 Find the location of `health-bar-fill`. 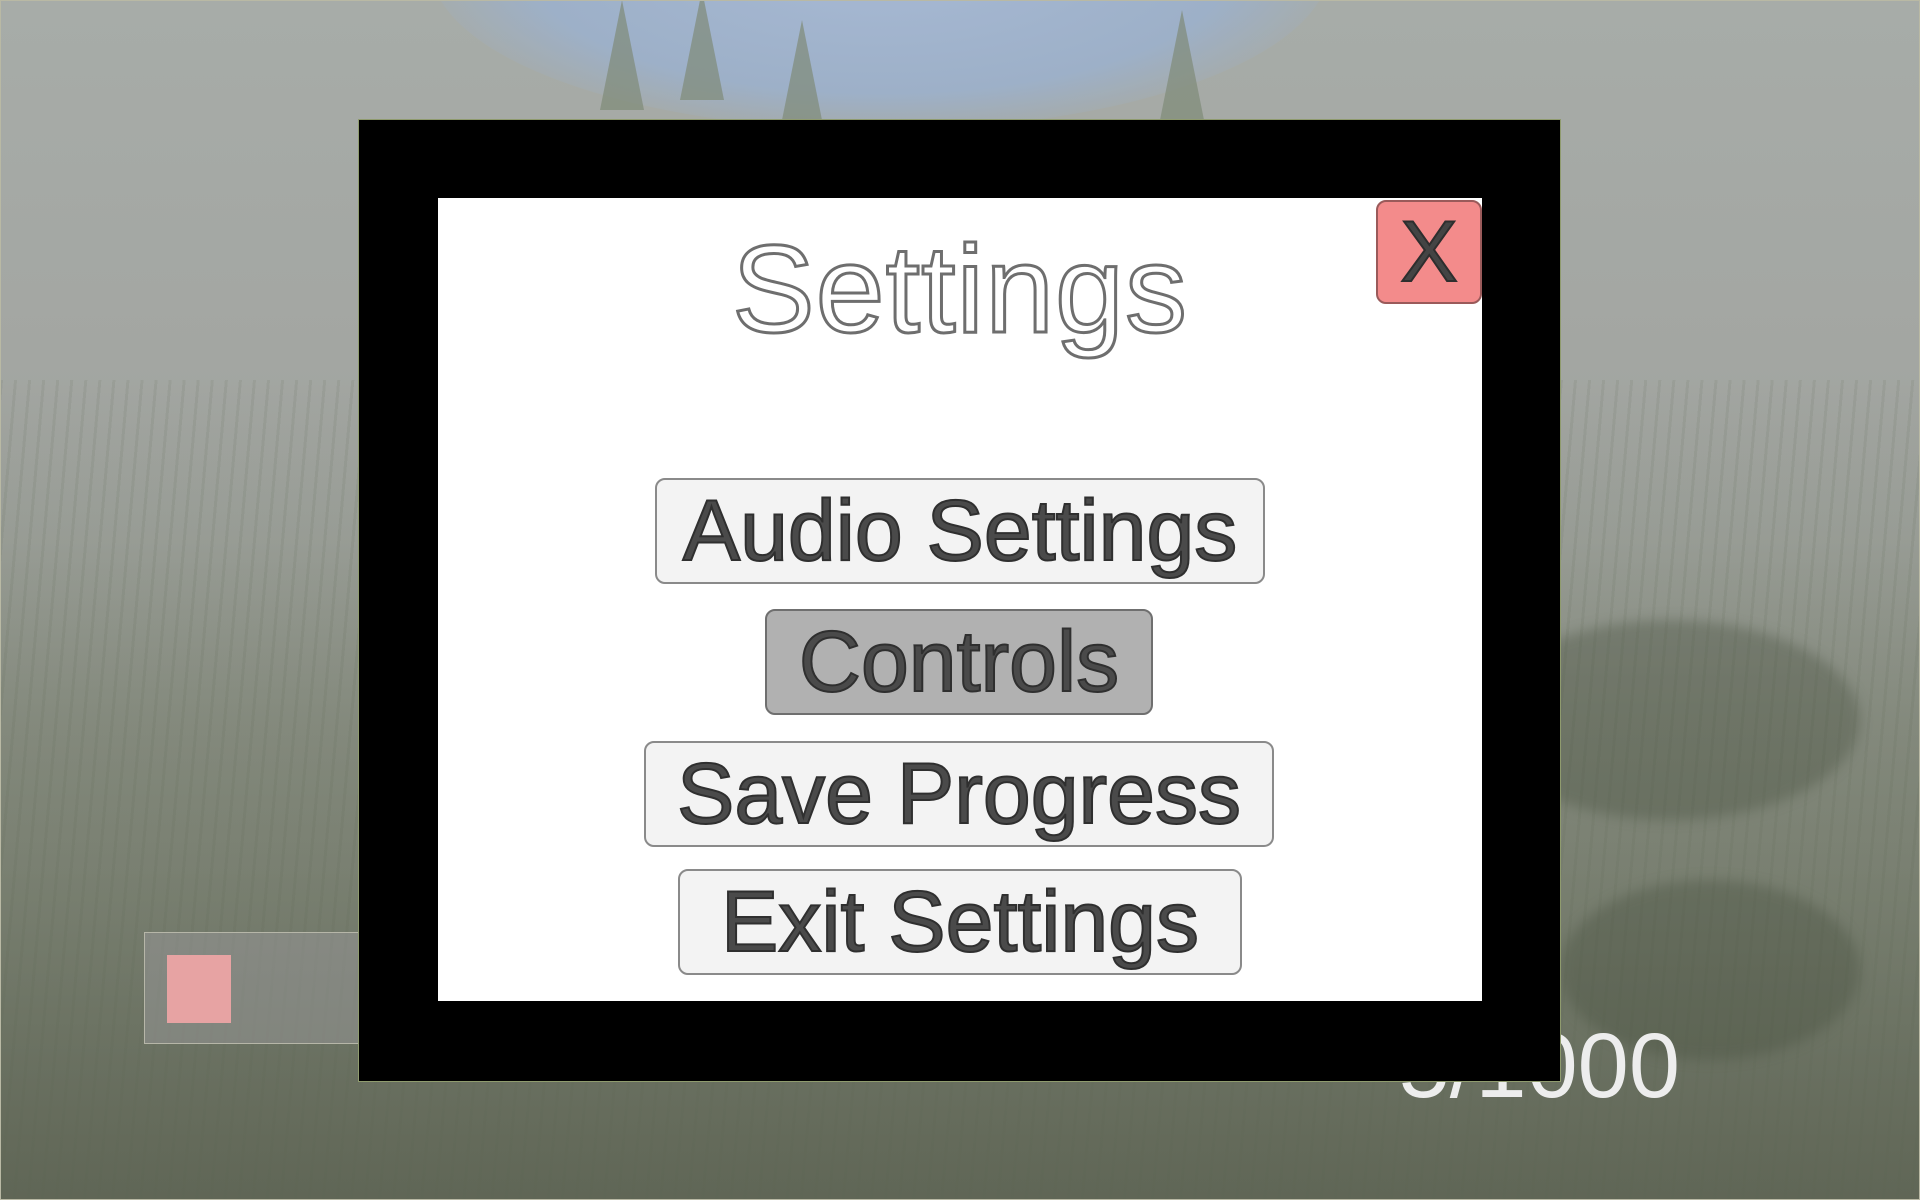

health-bar-fill is located at coordinates (199, 989).